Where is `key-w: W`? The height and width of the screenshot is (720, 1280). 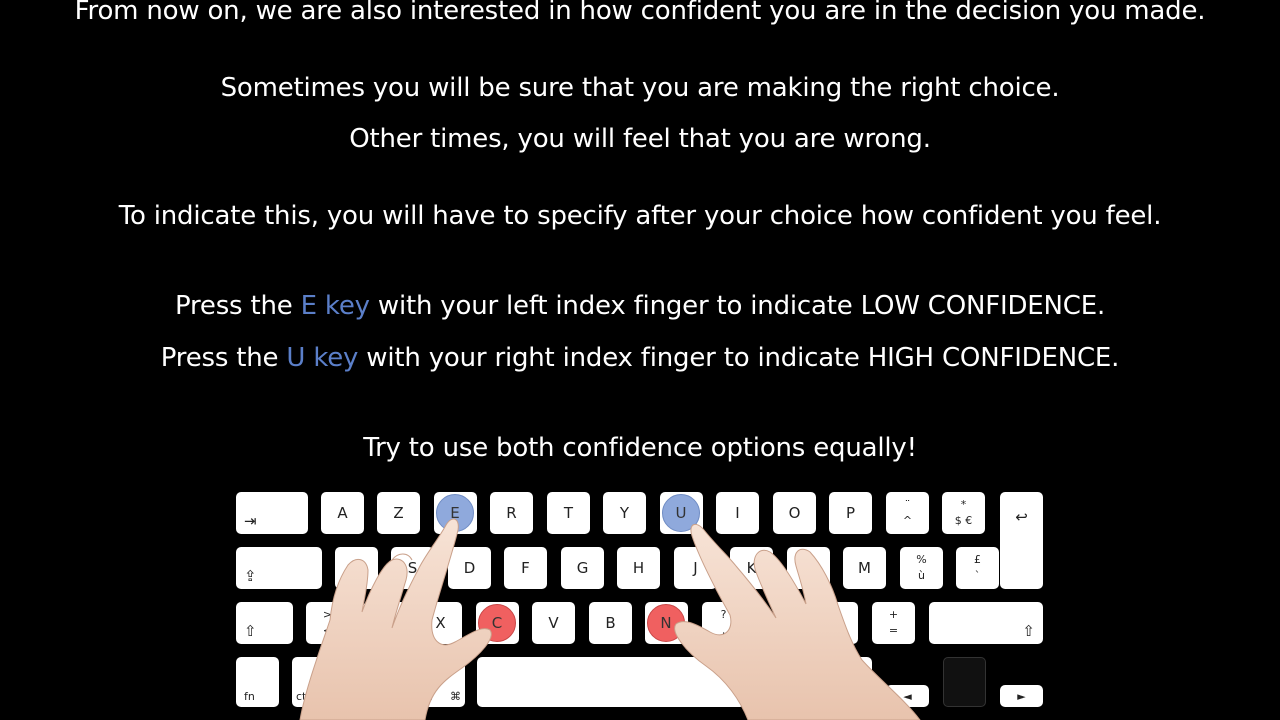 key-w: W is located at coordinates (384, 623).